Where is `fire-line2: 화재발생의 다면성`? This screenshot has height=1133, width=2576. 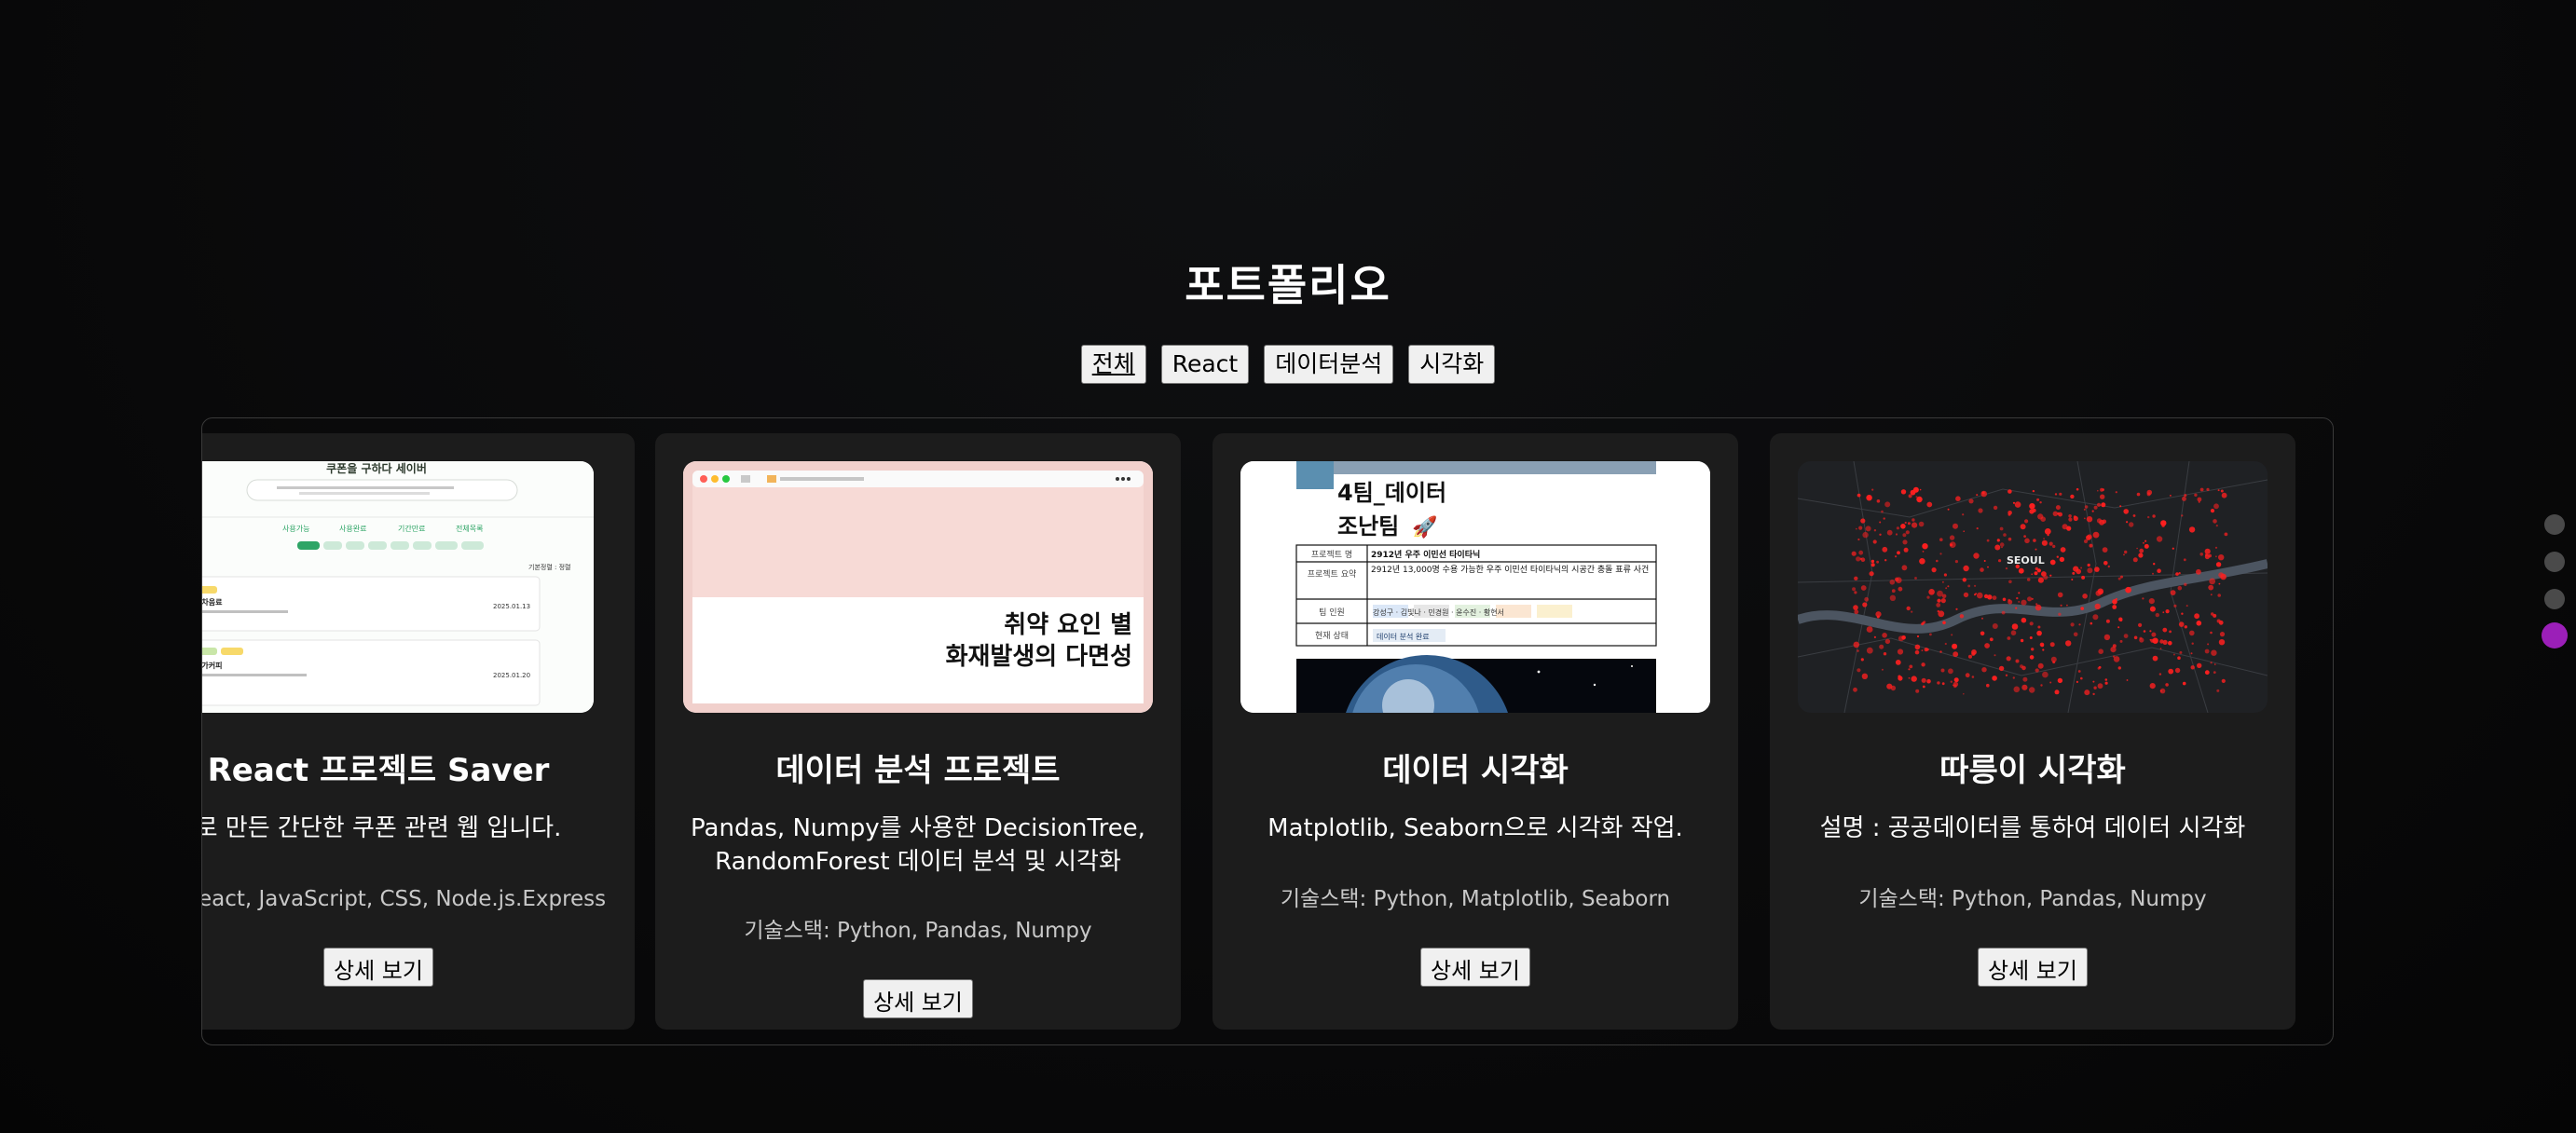 fire-line2: 화재발생의 다면성 is located at coordinates (1039, 657).